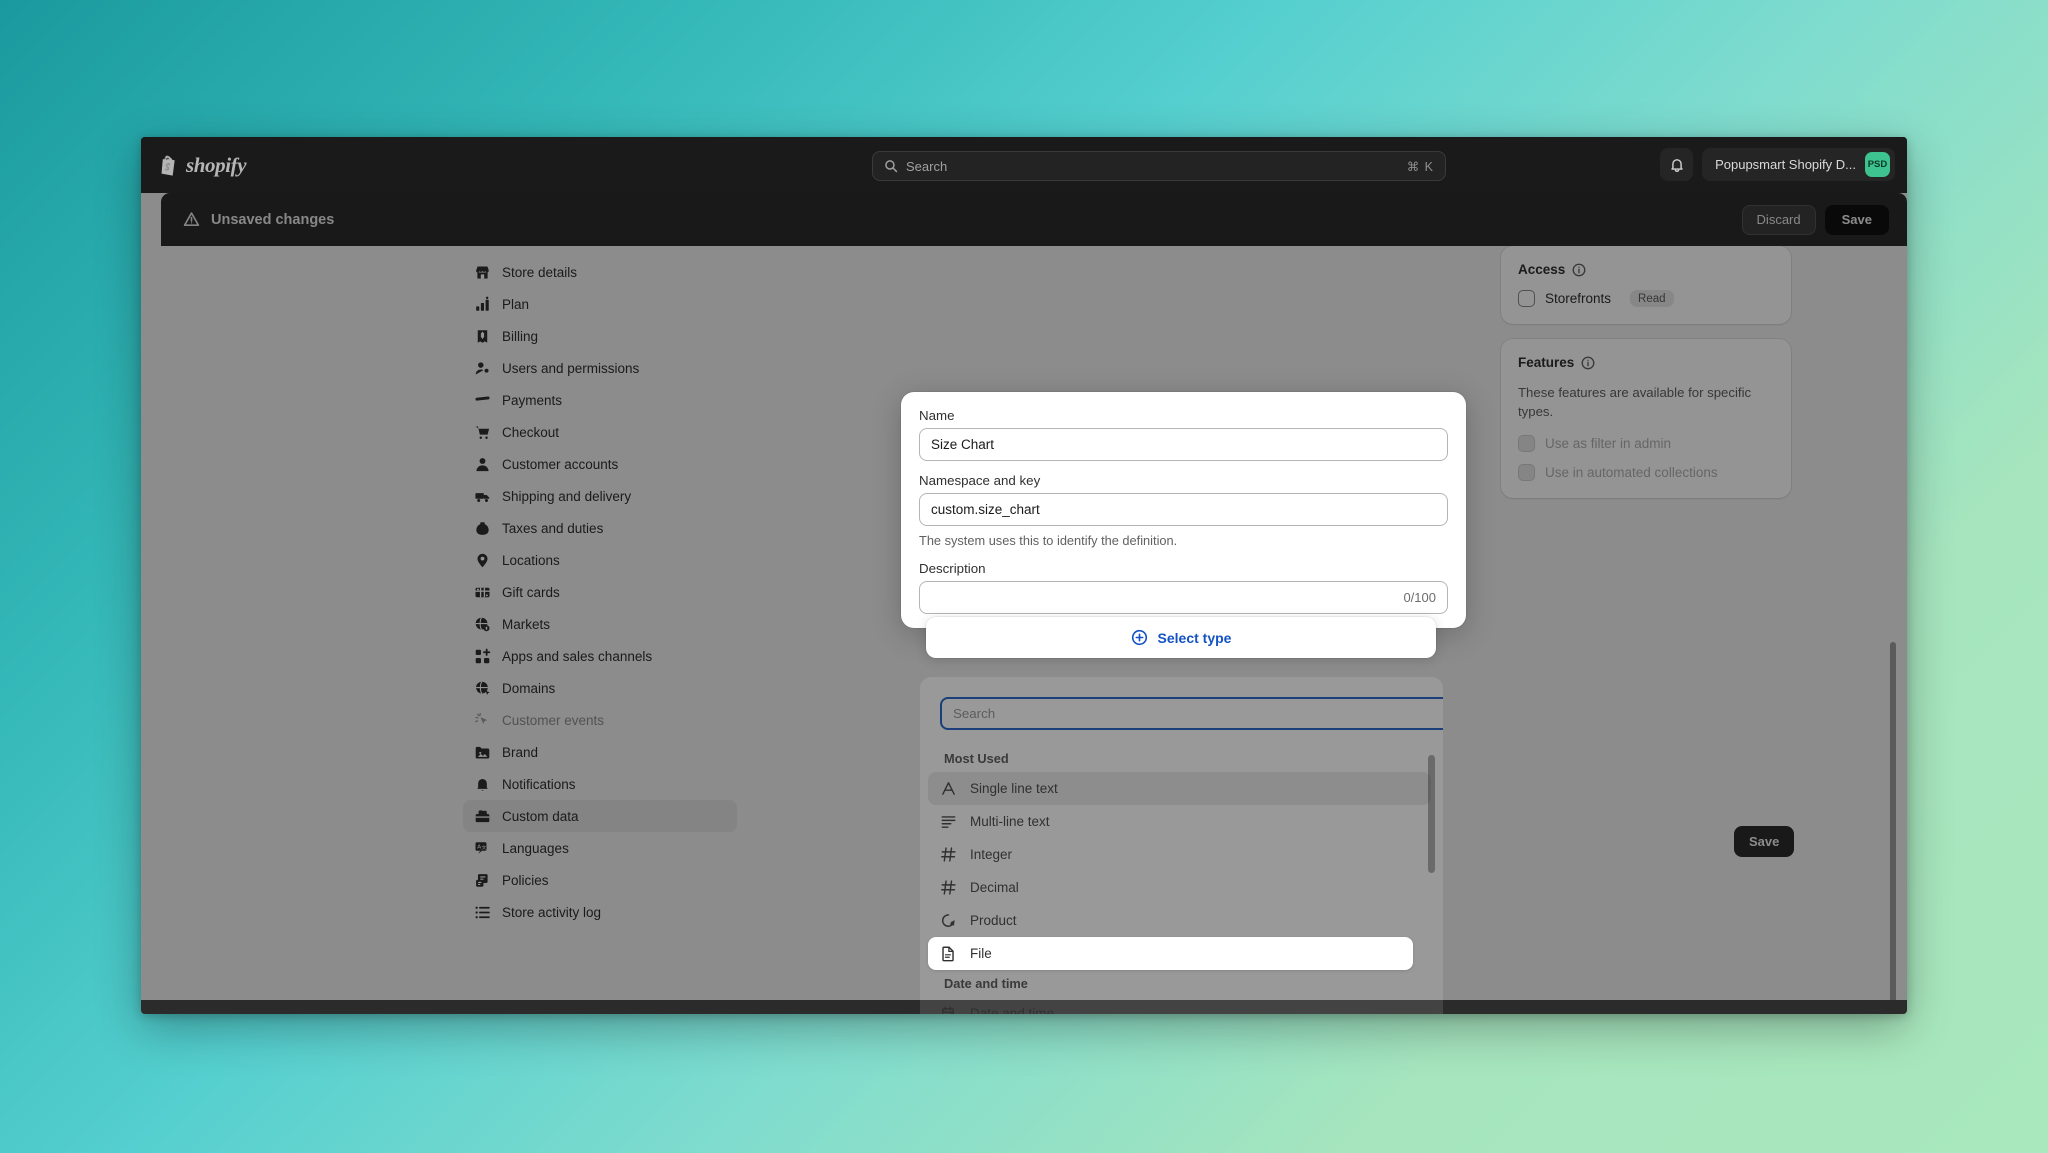 The width and height of the screenshot is (2048, 1153). I want to click on type-option-label: Decimal, so click(994, 887).